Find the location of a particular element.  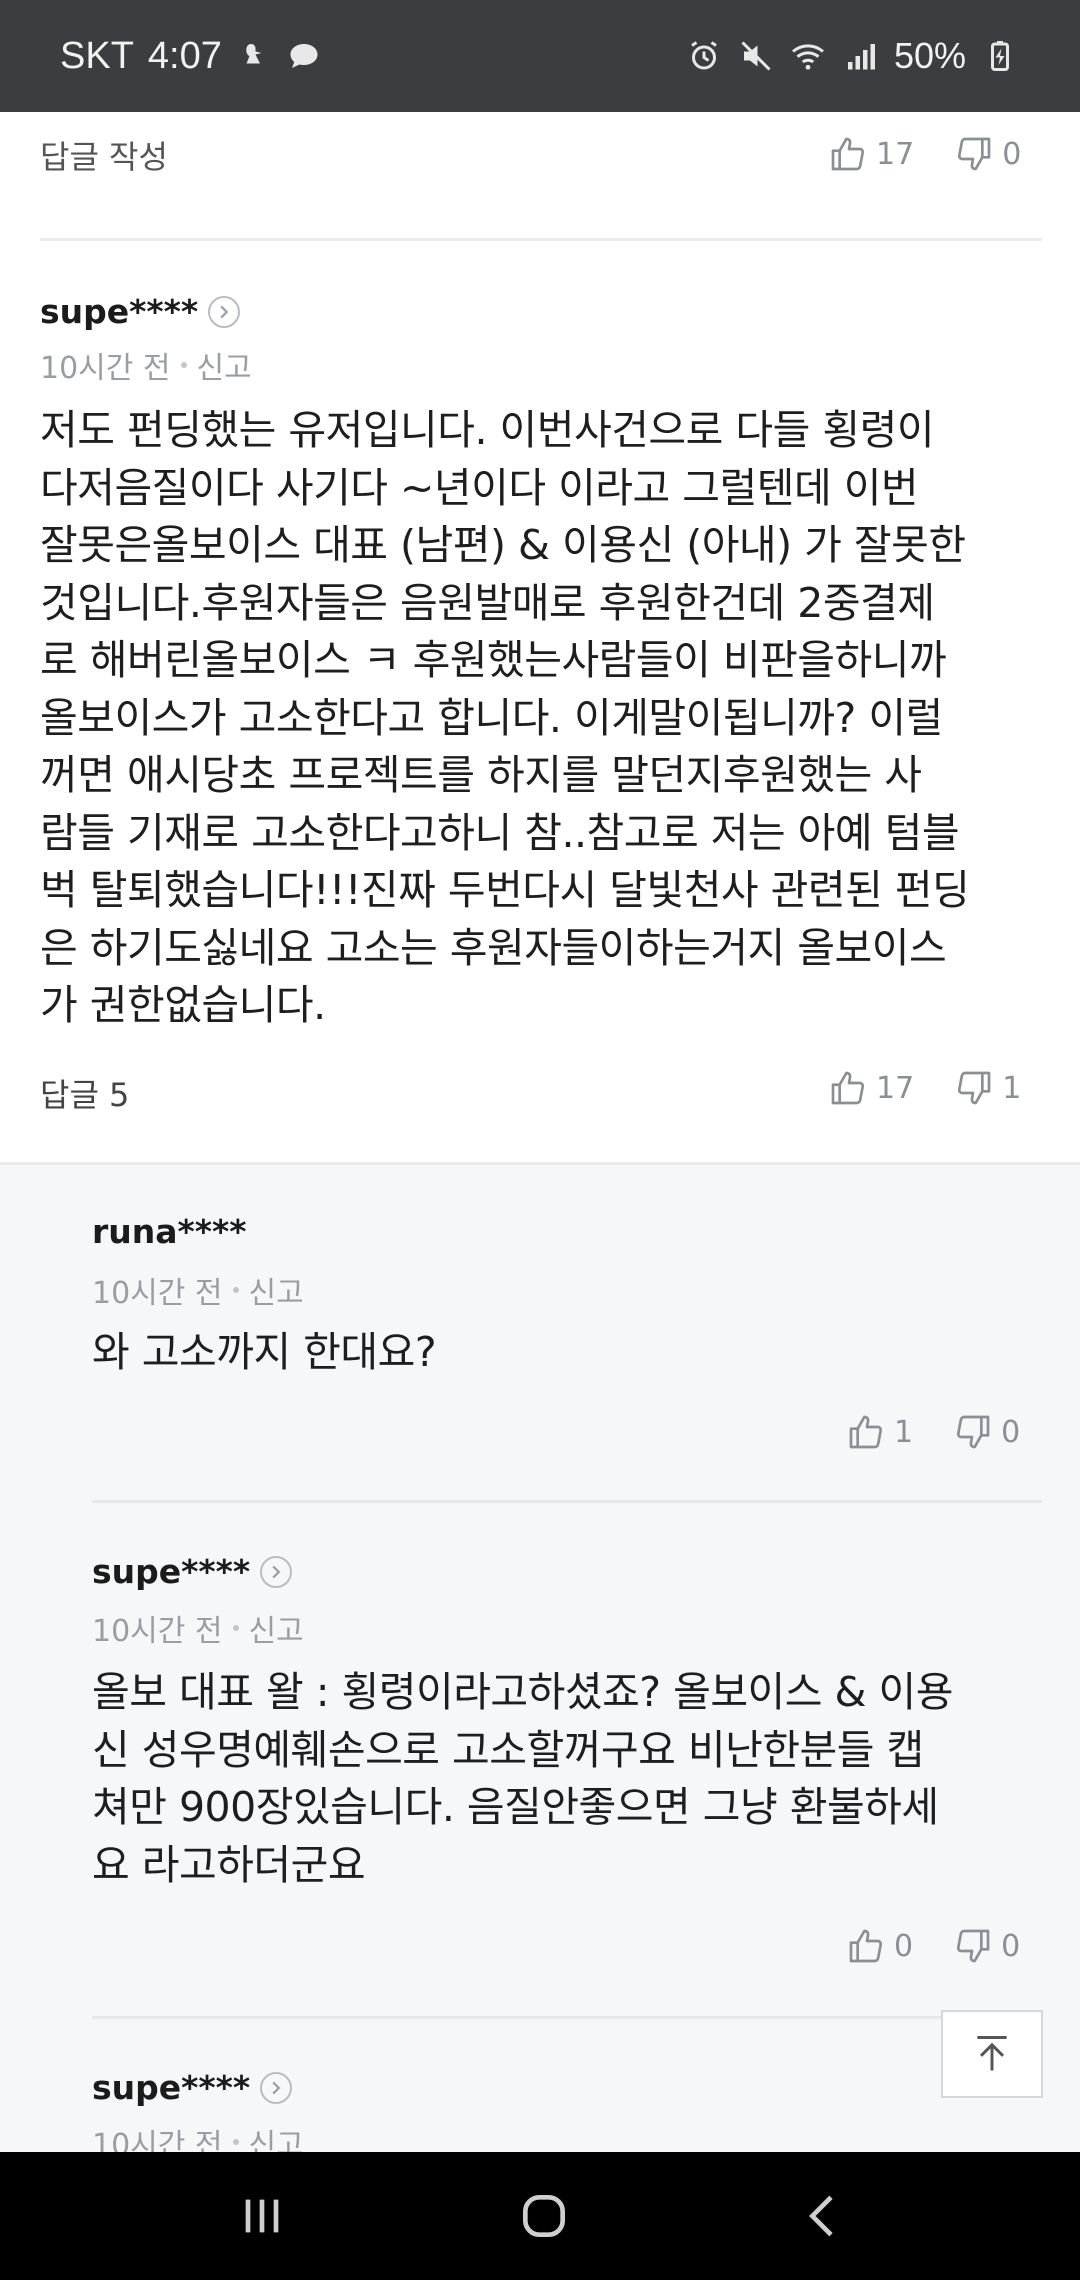

reply-line: 쳐만 900장있습니다. 음질안좋으면 그냥 환불하세 is located at coordinates (515, 1807).